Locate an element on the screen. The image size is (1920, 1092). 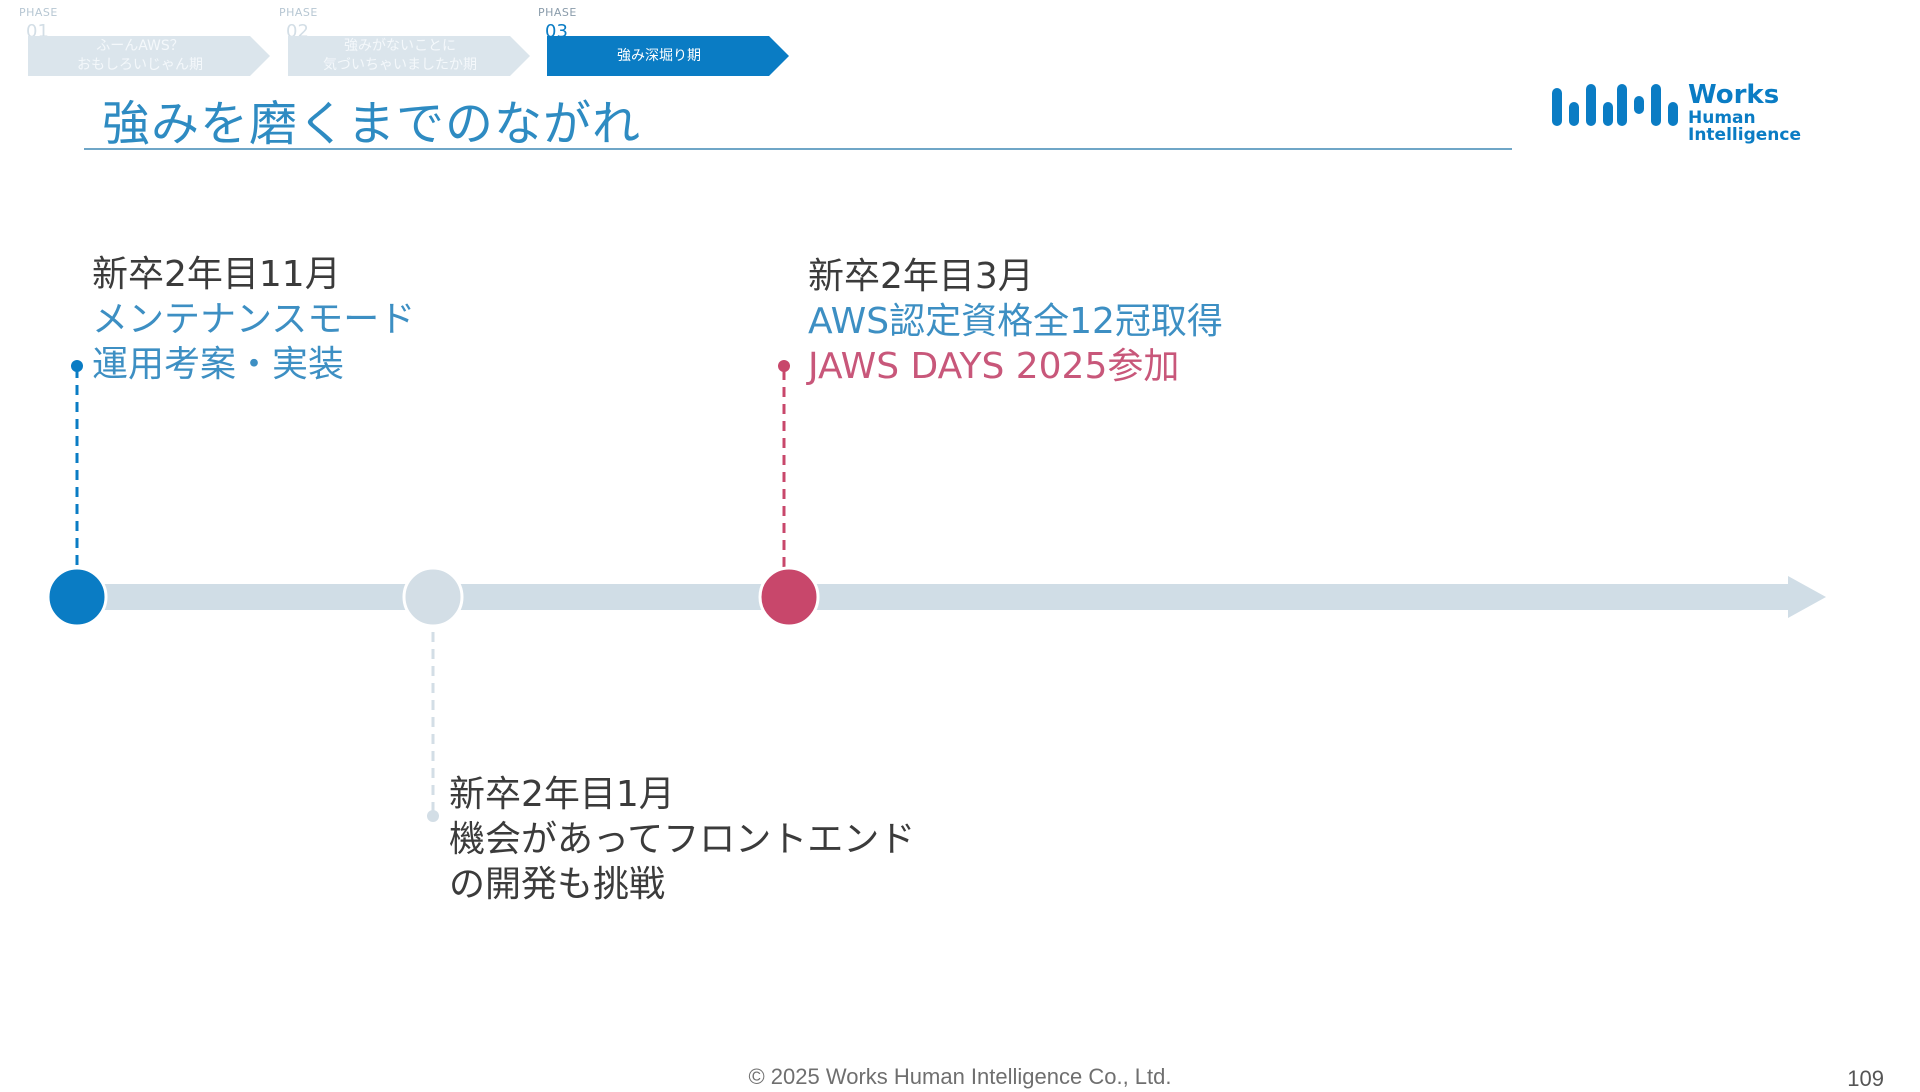
timeline-event: 新卒2年目1月 機会があってフロントエンド の開発も挑戦 is located at coordinates (682, 839).